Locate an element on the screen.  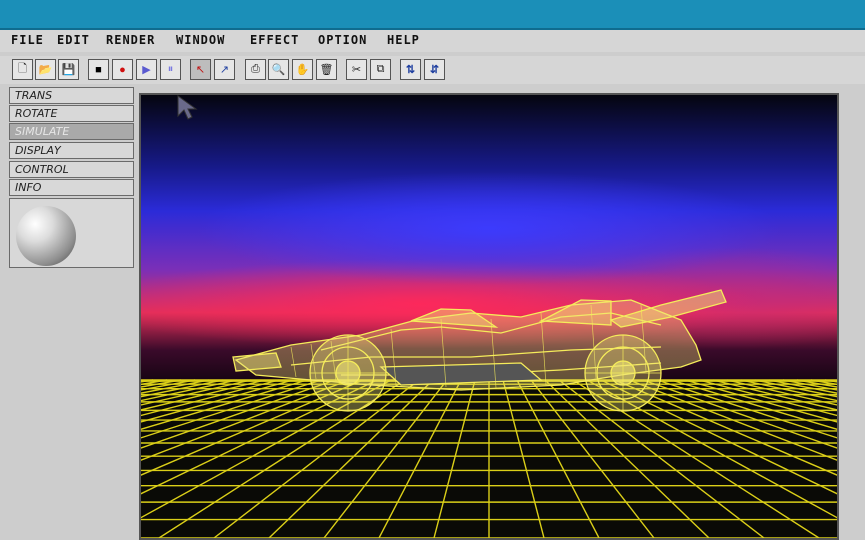
sort-up-button: ⇅ is located at coordinates (410, 69).